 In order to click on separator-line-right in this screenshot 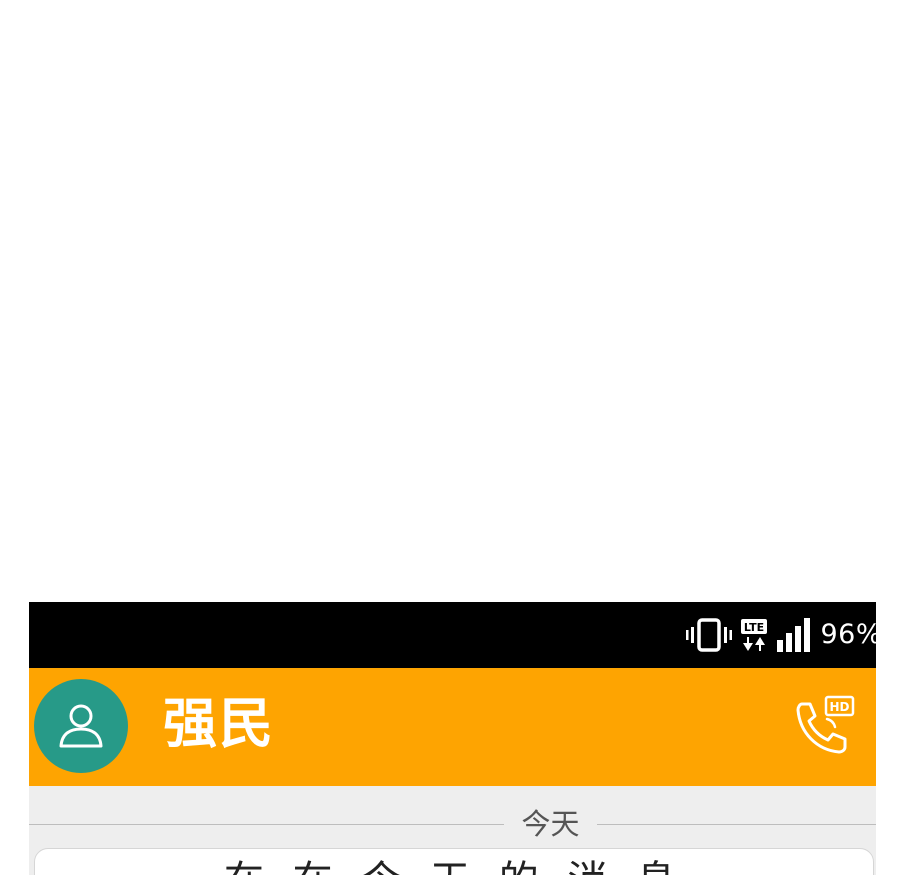, I will do `click(736, 824)`.